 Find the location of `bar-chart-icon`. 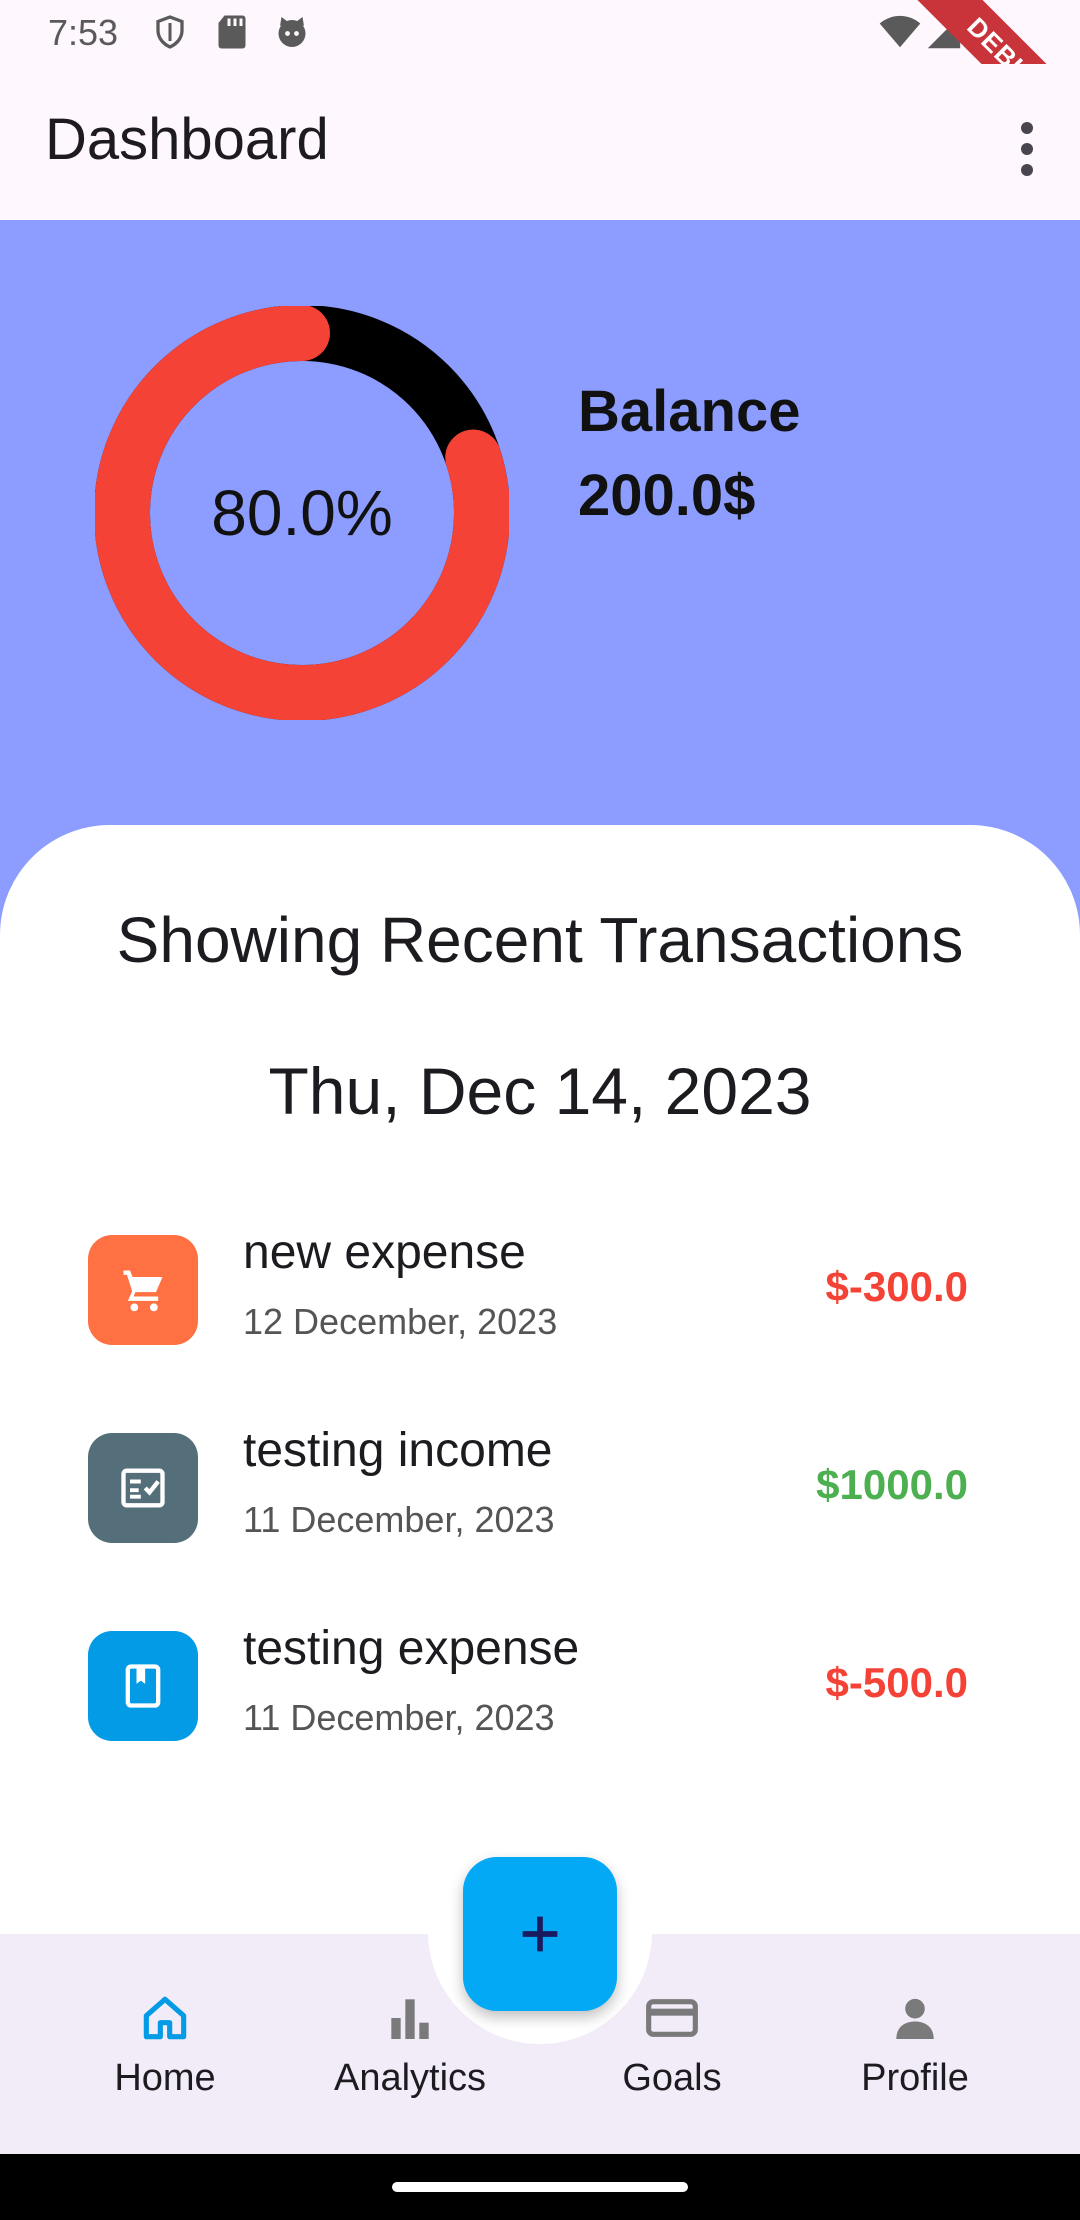

bar-chart-icon is located at coordinates (410, 2019).